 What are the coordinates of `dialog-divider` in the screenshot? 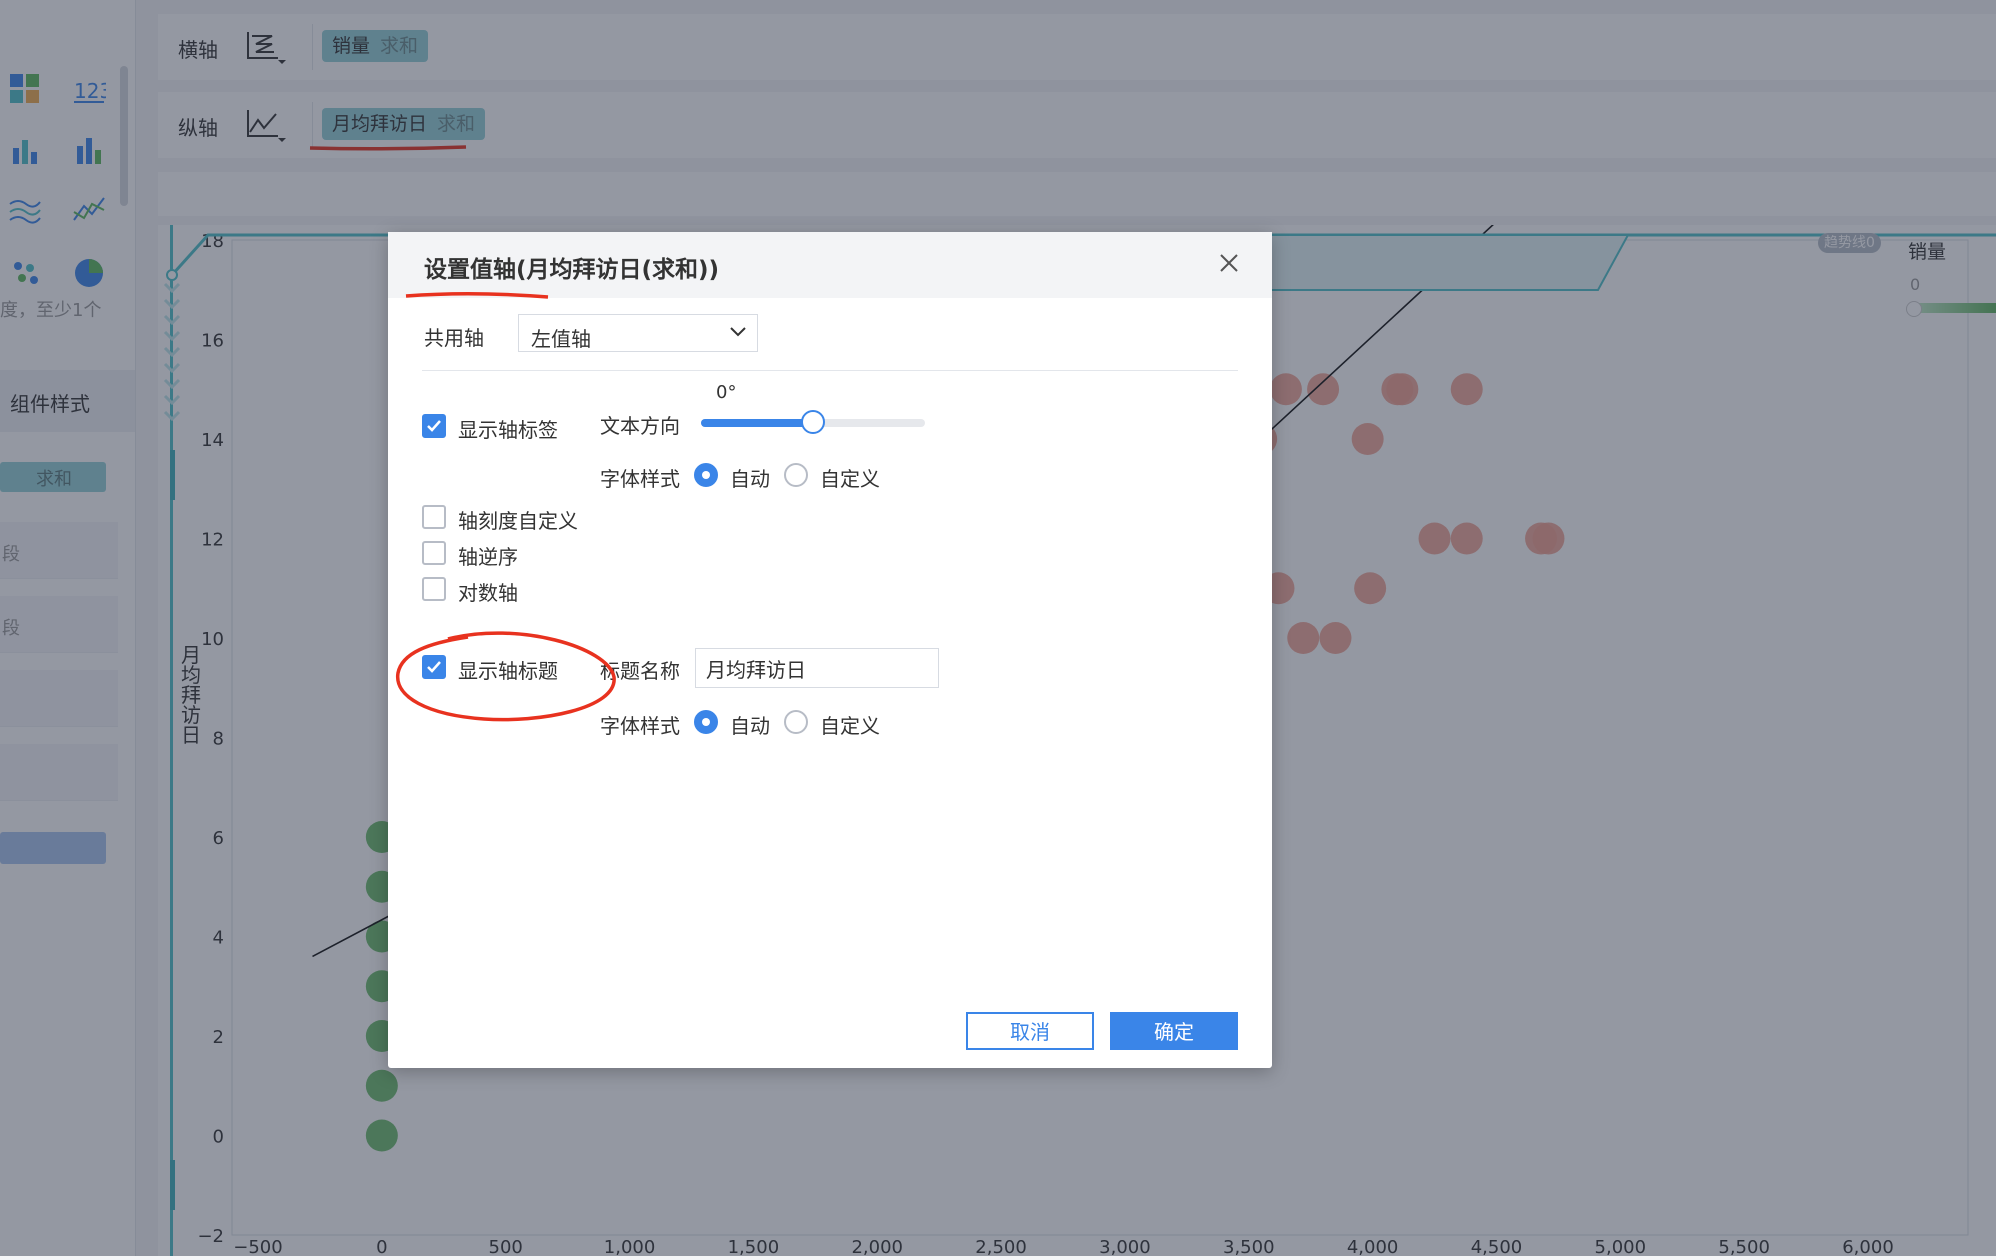 It's located at (830, 370).